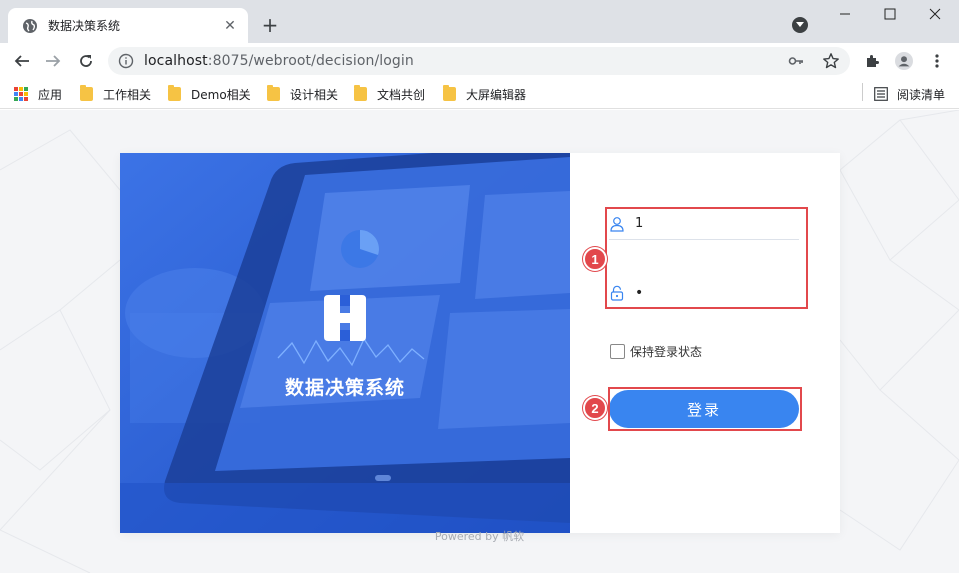 The height and width of the screenshot is (573, 959). I want to click on key-icon, so click(796, 61).